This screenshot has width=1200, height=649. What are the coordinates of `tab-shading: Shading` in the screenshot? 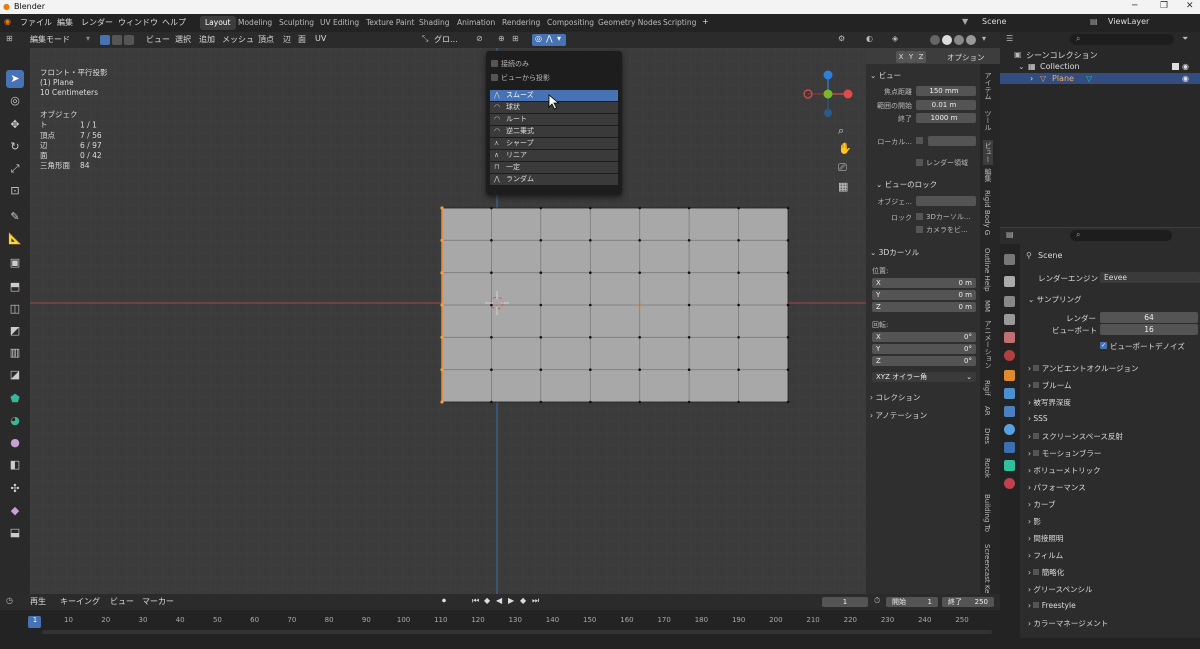 It's located at (434, 23).